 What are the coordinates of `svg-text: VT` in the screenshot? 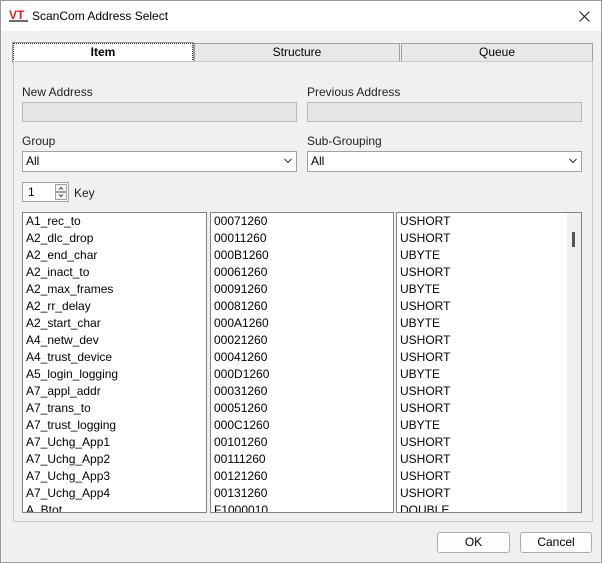 It's located at (17, 15).